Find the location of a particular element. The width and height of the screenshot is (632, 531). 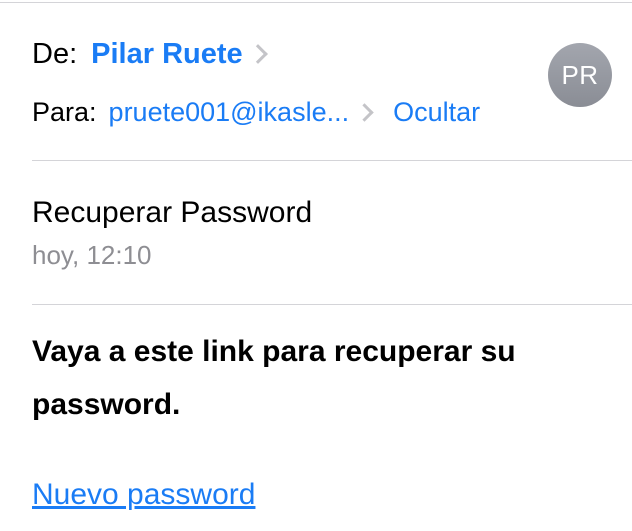

from-row: De: Pilar Ruete is located at coordinates (150, 54).